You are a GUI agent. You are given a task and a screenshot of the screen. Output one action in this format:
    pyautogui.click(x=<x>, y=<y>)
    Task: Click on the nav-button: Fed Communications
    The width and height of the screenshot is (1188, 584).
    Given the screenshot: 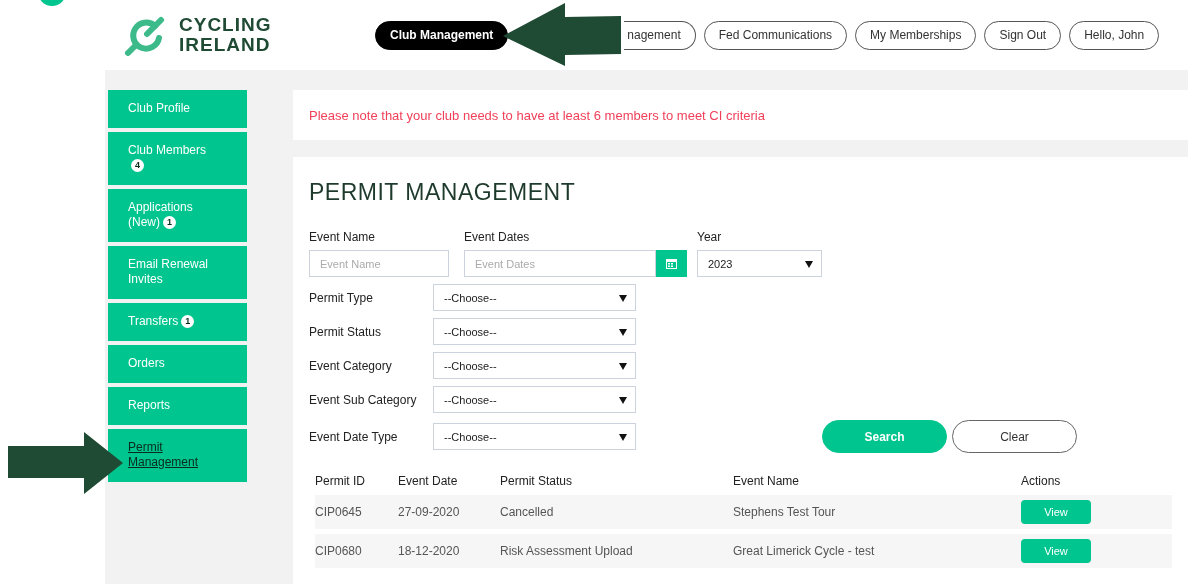 What is the action you would take?
    pyautogui.click(x=775, y=35)
    